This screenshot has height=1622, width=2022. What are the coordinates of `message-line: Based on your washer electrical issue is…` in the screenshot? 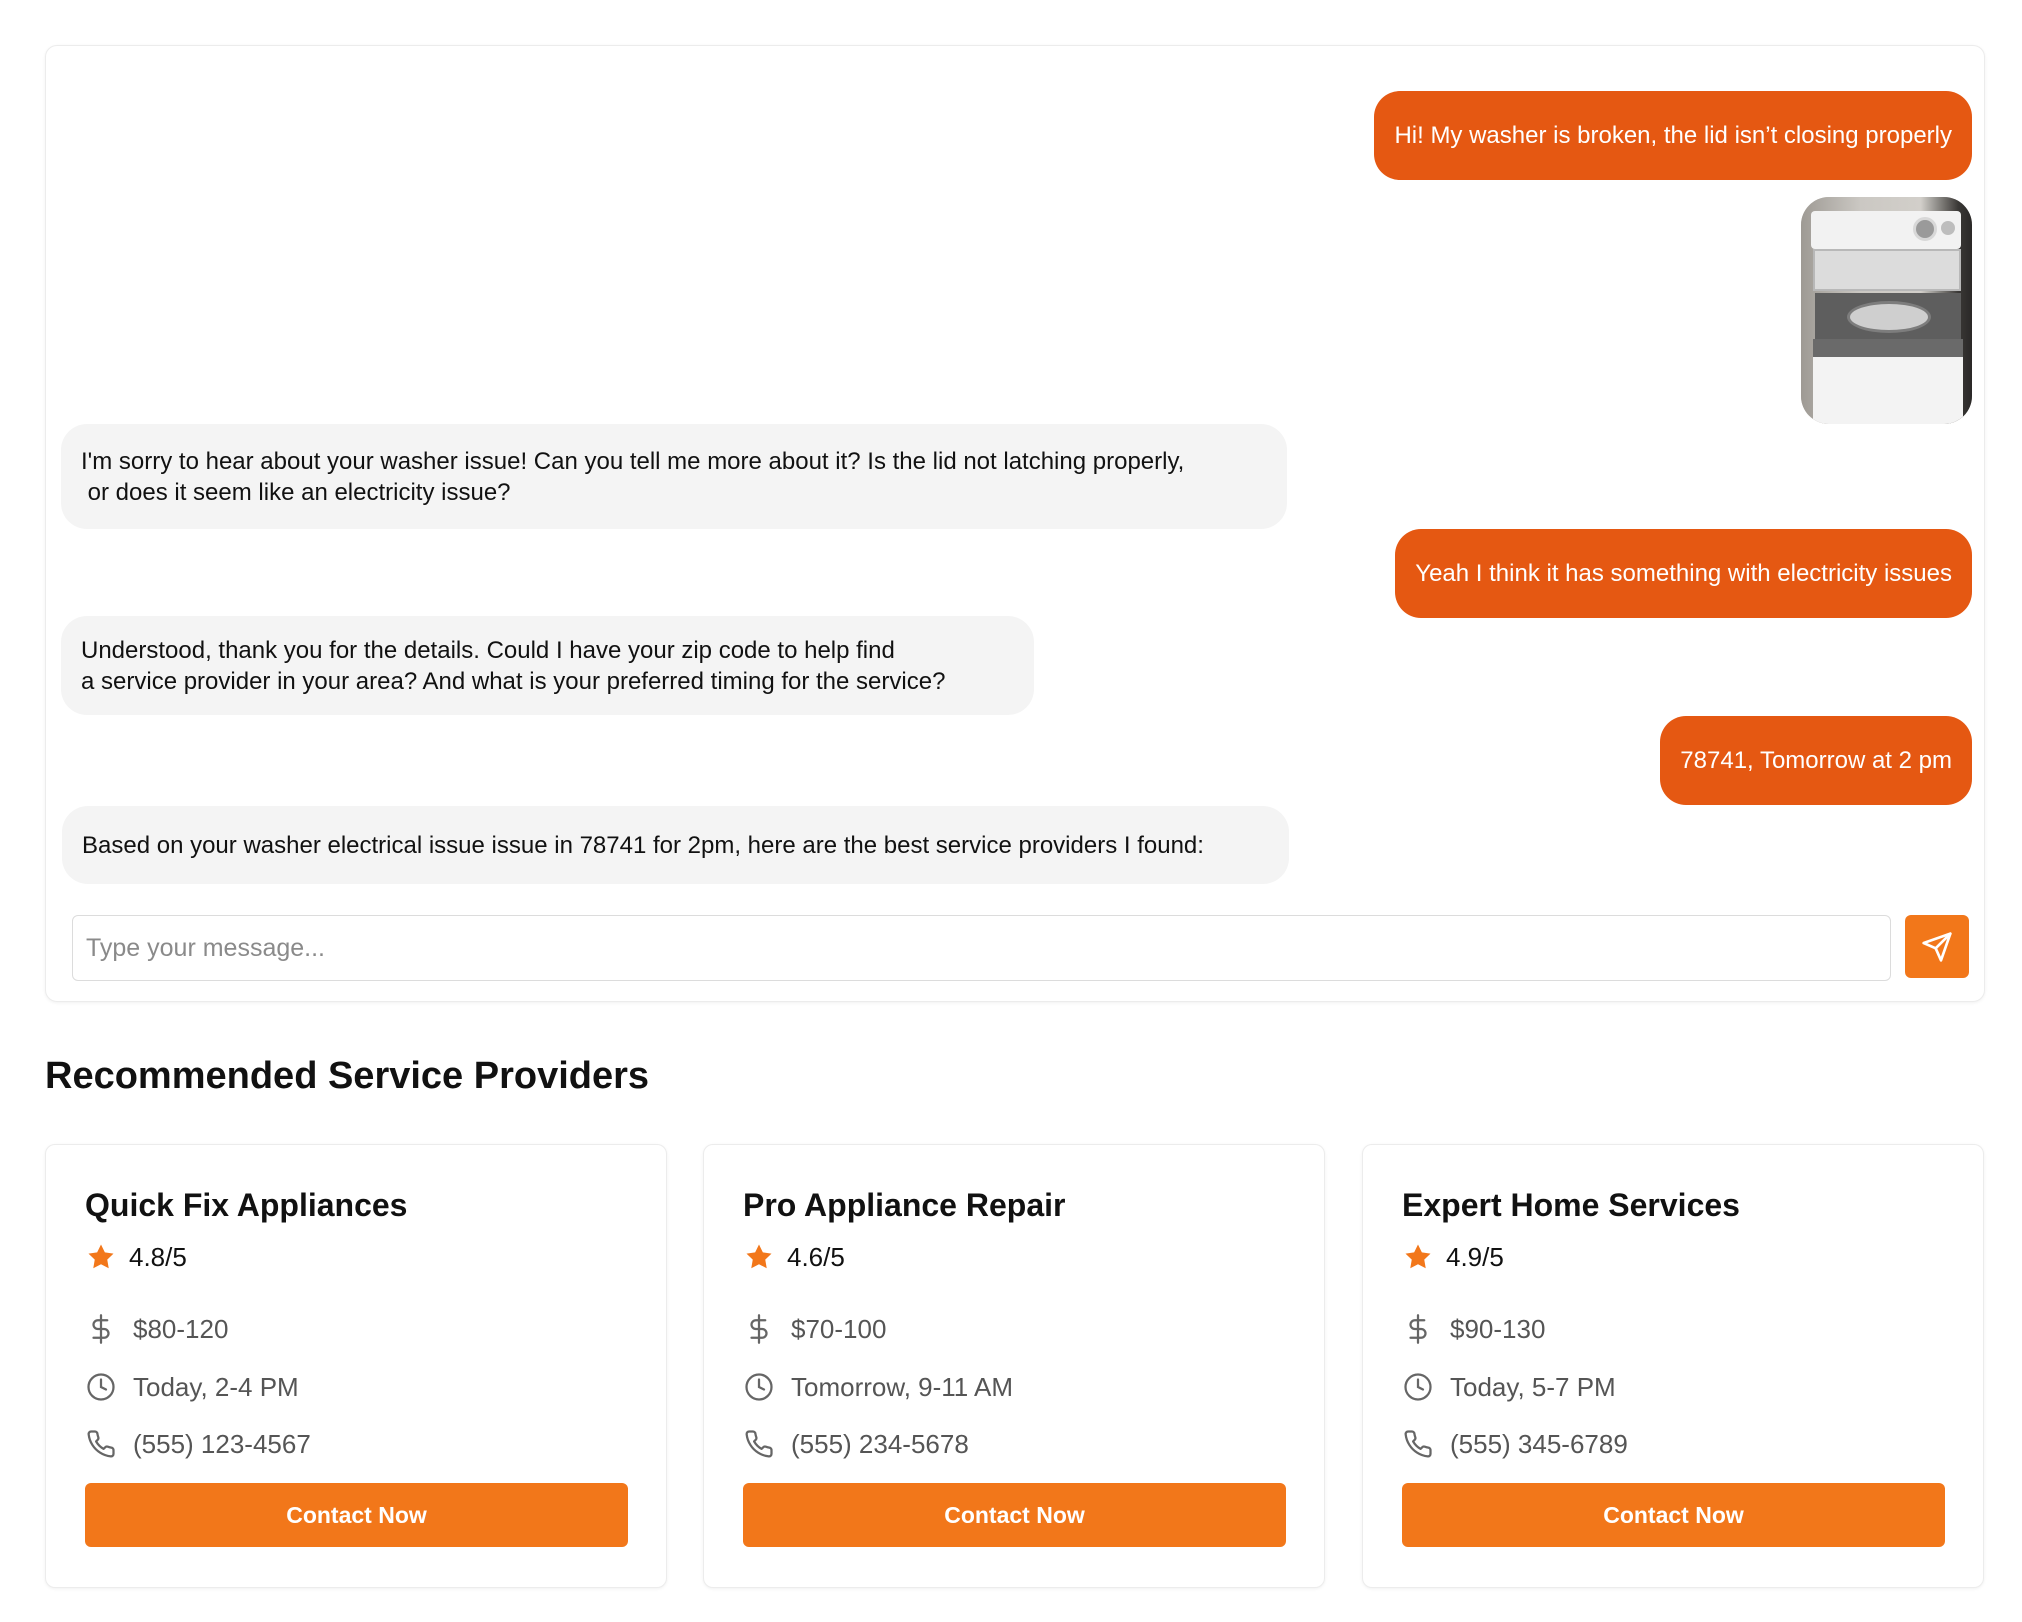 It's located at (643, 845).